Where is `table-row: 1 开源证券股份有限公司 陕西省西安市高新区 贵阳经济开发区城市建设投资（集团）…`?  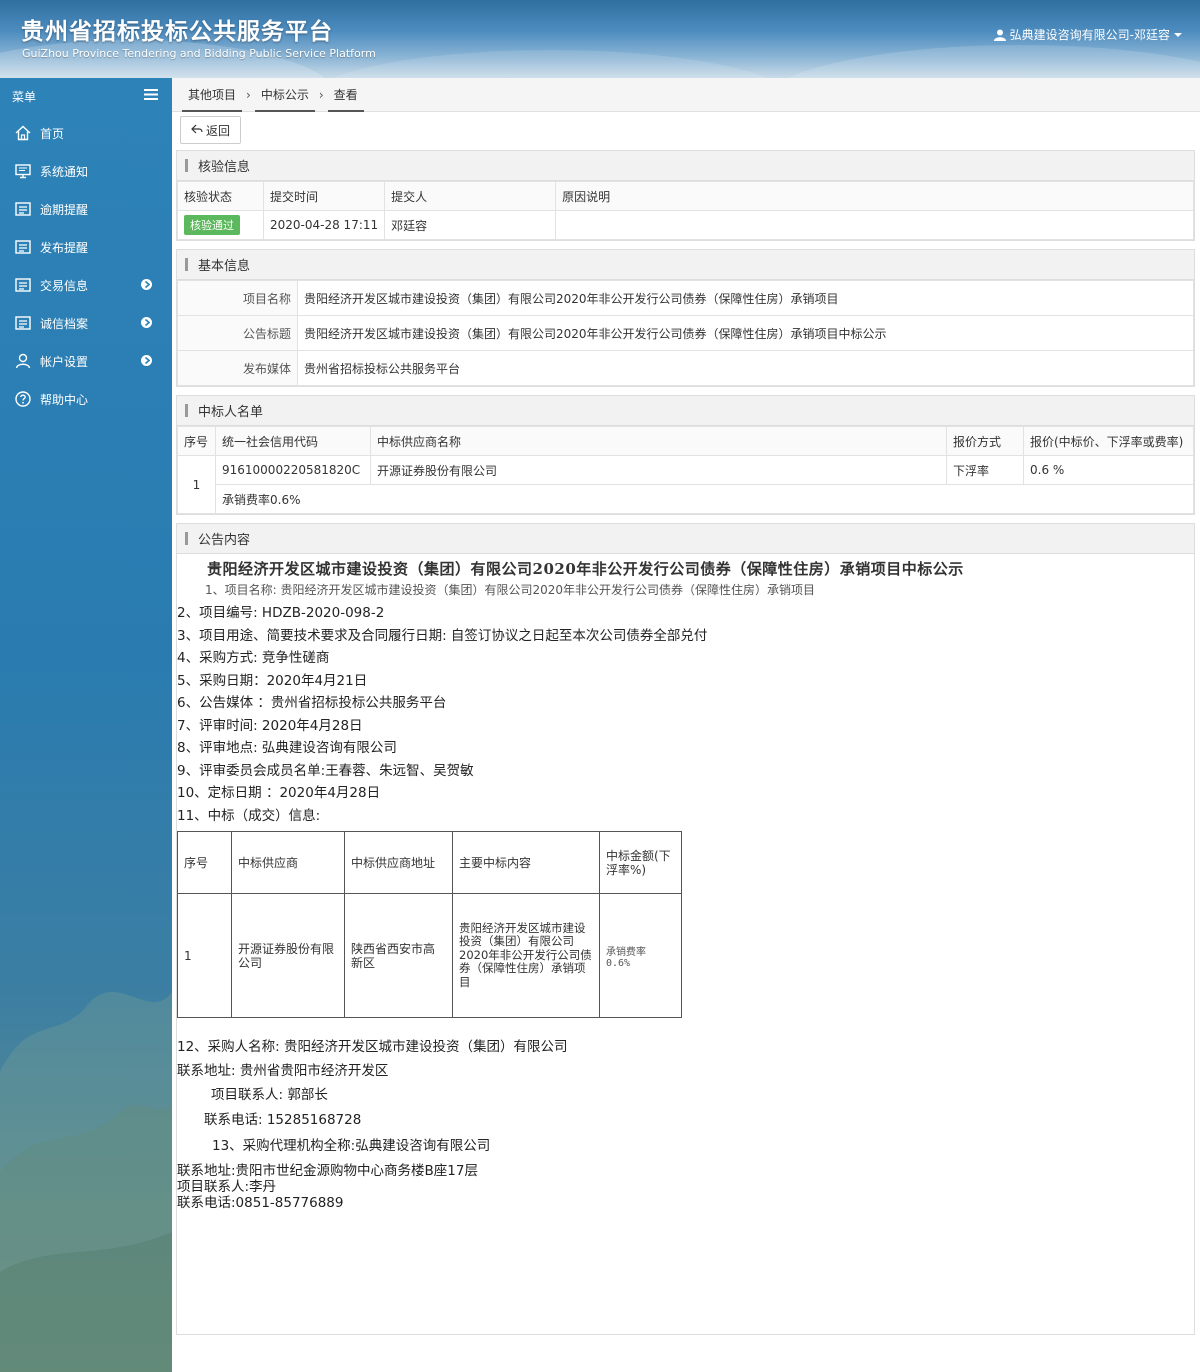 table-row: 1 开源证券股份有限公司 陕西省西安市高新区 贵阳经济开发区城市建设投资（集团）… is located at coordinates (429, 955).